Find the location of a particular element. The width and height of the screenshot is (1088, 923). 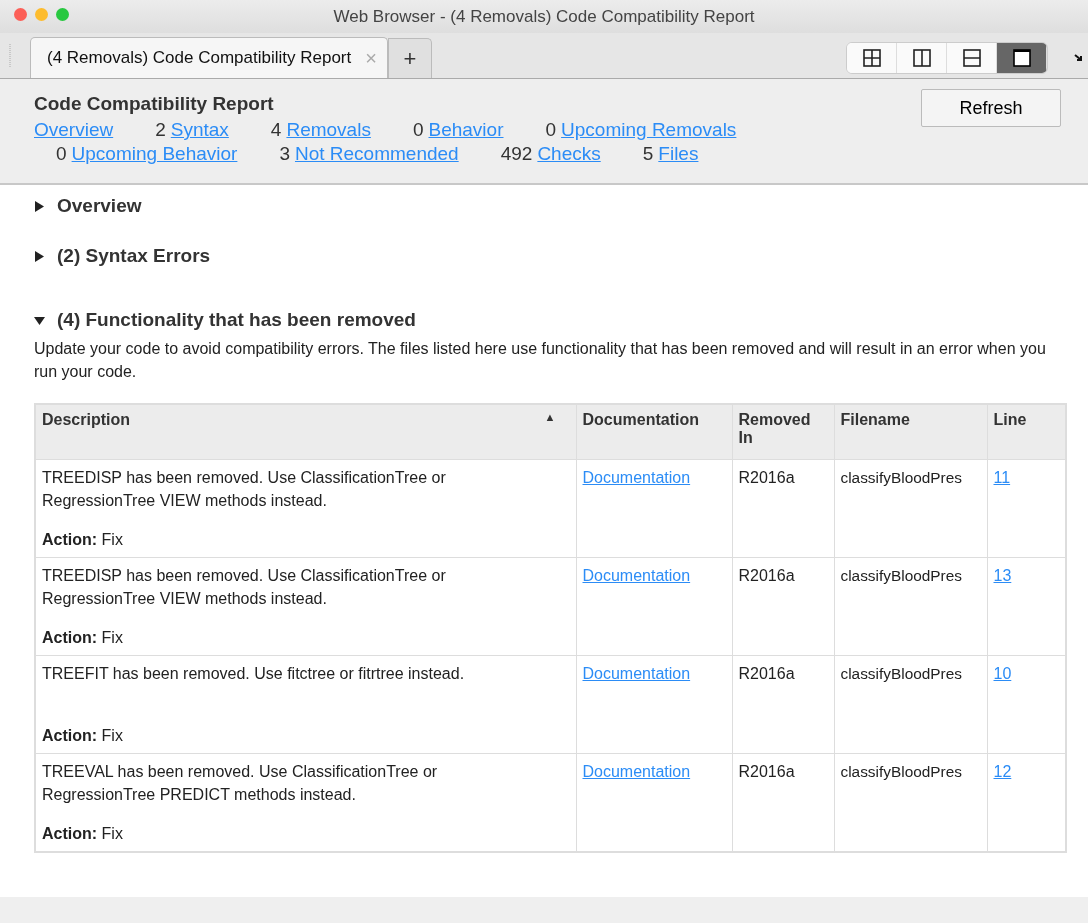

section-title: Overview is located at coordinates (99, 206).